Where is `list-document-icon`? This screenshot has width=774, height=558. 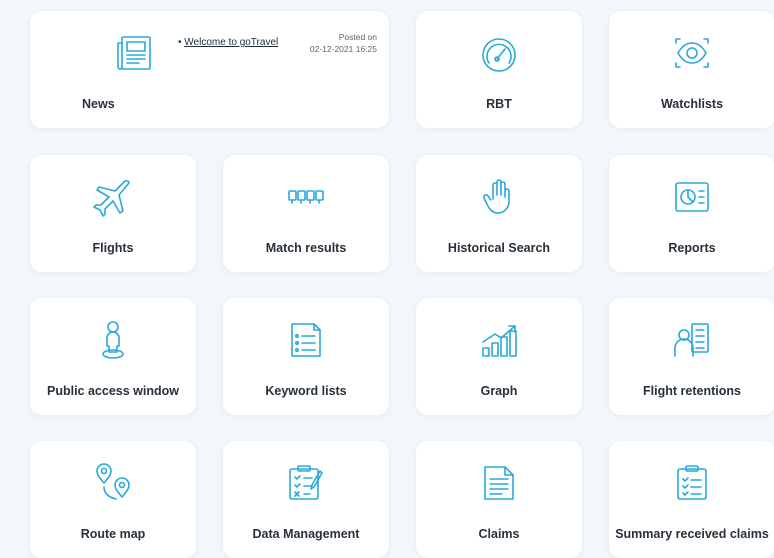 list-document-icon is located at coordinates (306, 340).